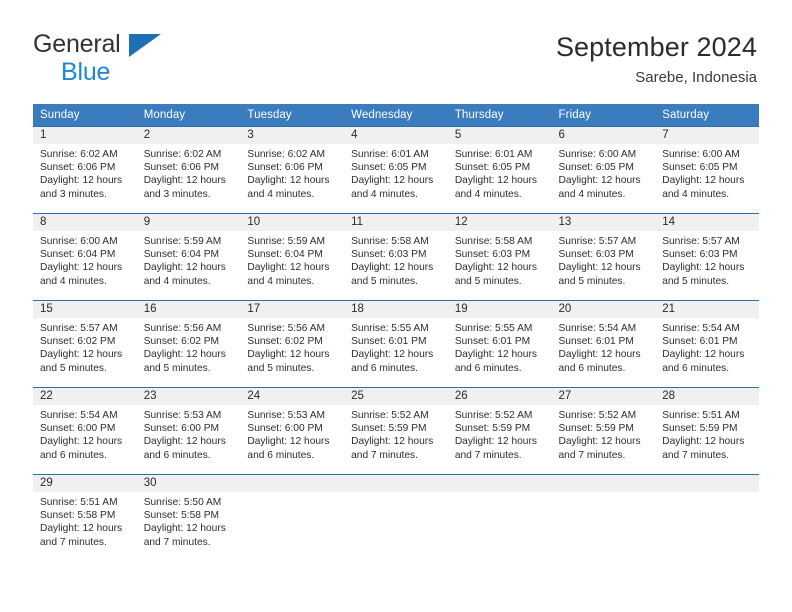 This screenshot has width=792, height=612. What do you see at coordinates (707, 135) in the screenshot?
I see `day-number: 7` at bounding box center [707, 135].